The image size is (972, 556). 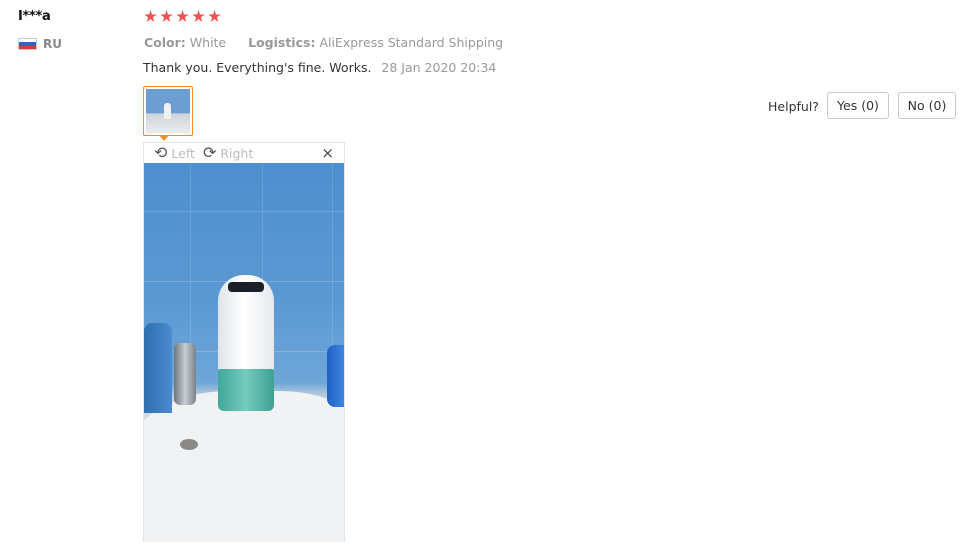 What do you see at coordinates (257, 67) in the screenshot?
I see `review-text: Thank you. Everything's fine. Works.` at bounding box center [257, 67].